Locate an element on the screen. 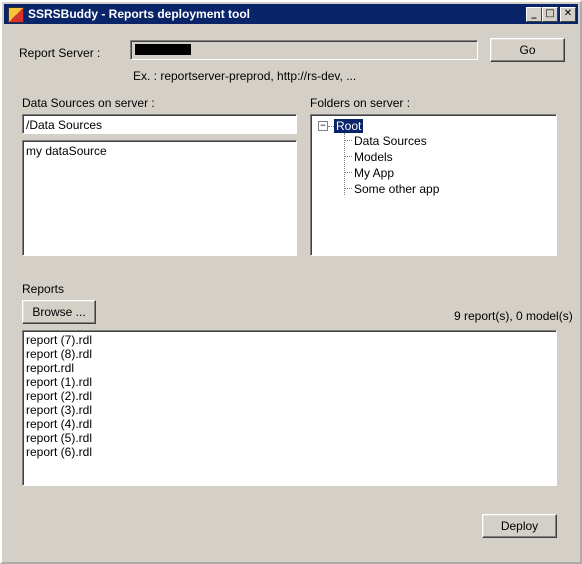 Image resolution: width=582 pixels, height=564 pixels. app-icon is located at coordinates (16, 15).